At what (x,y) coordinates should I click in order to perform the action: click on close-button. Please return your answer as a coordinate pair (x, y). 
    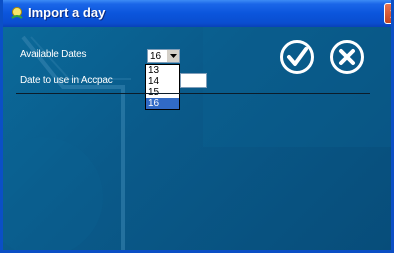
    Looking at the image, I should click on (387, 13).